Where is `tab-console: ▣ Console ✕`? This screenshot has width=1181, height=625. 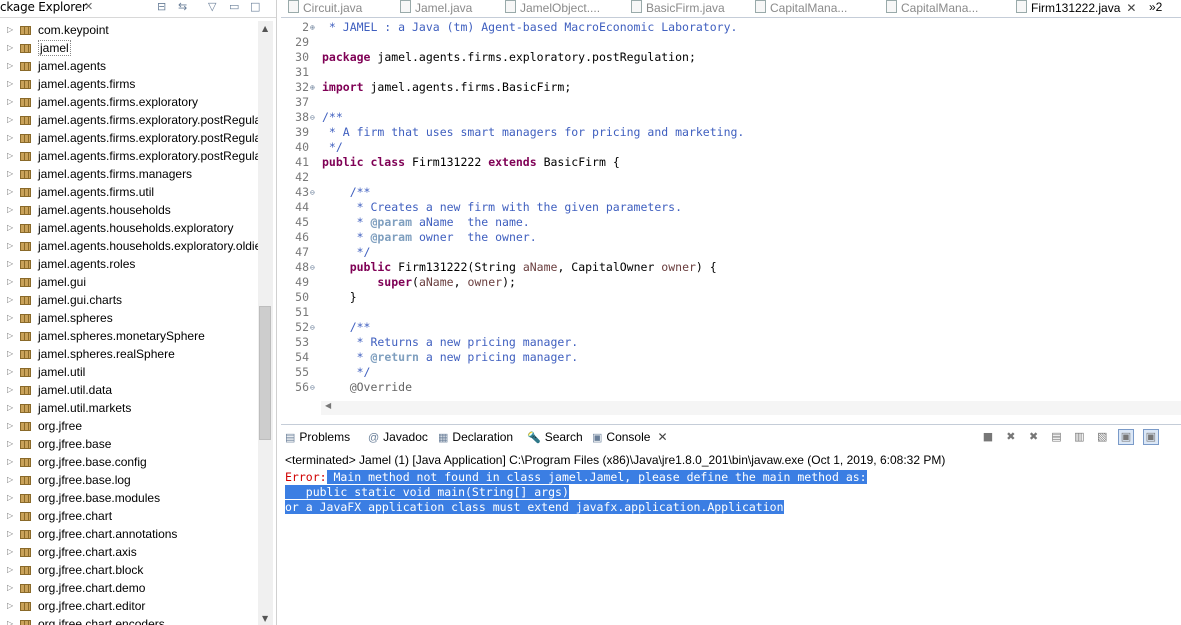
tab-console: ▣ Console ✕ is located at coordinates (630, 437).